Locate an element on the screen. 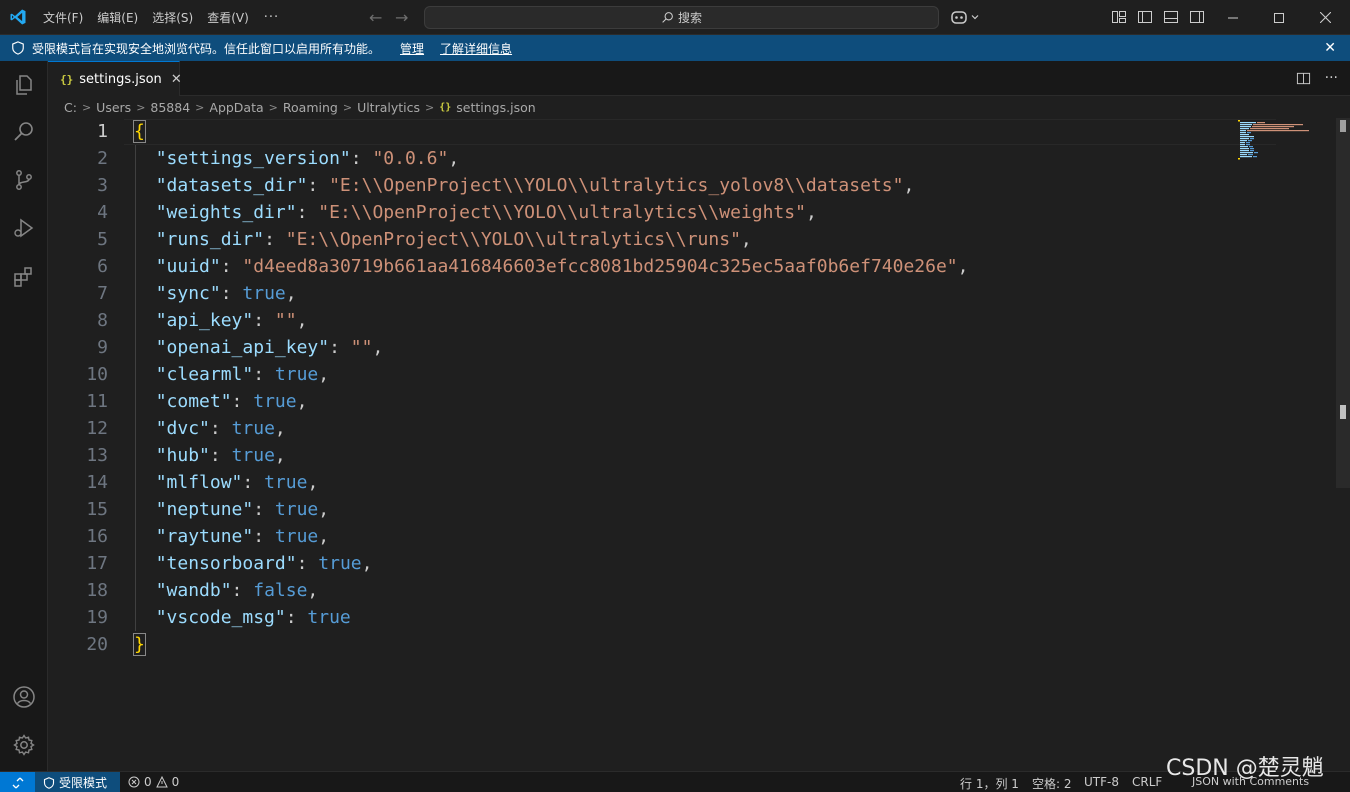 The width and height of the screenshot is (1350, 792). breadcrumb-item: AppData is located at coordinates (236, 107).